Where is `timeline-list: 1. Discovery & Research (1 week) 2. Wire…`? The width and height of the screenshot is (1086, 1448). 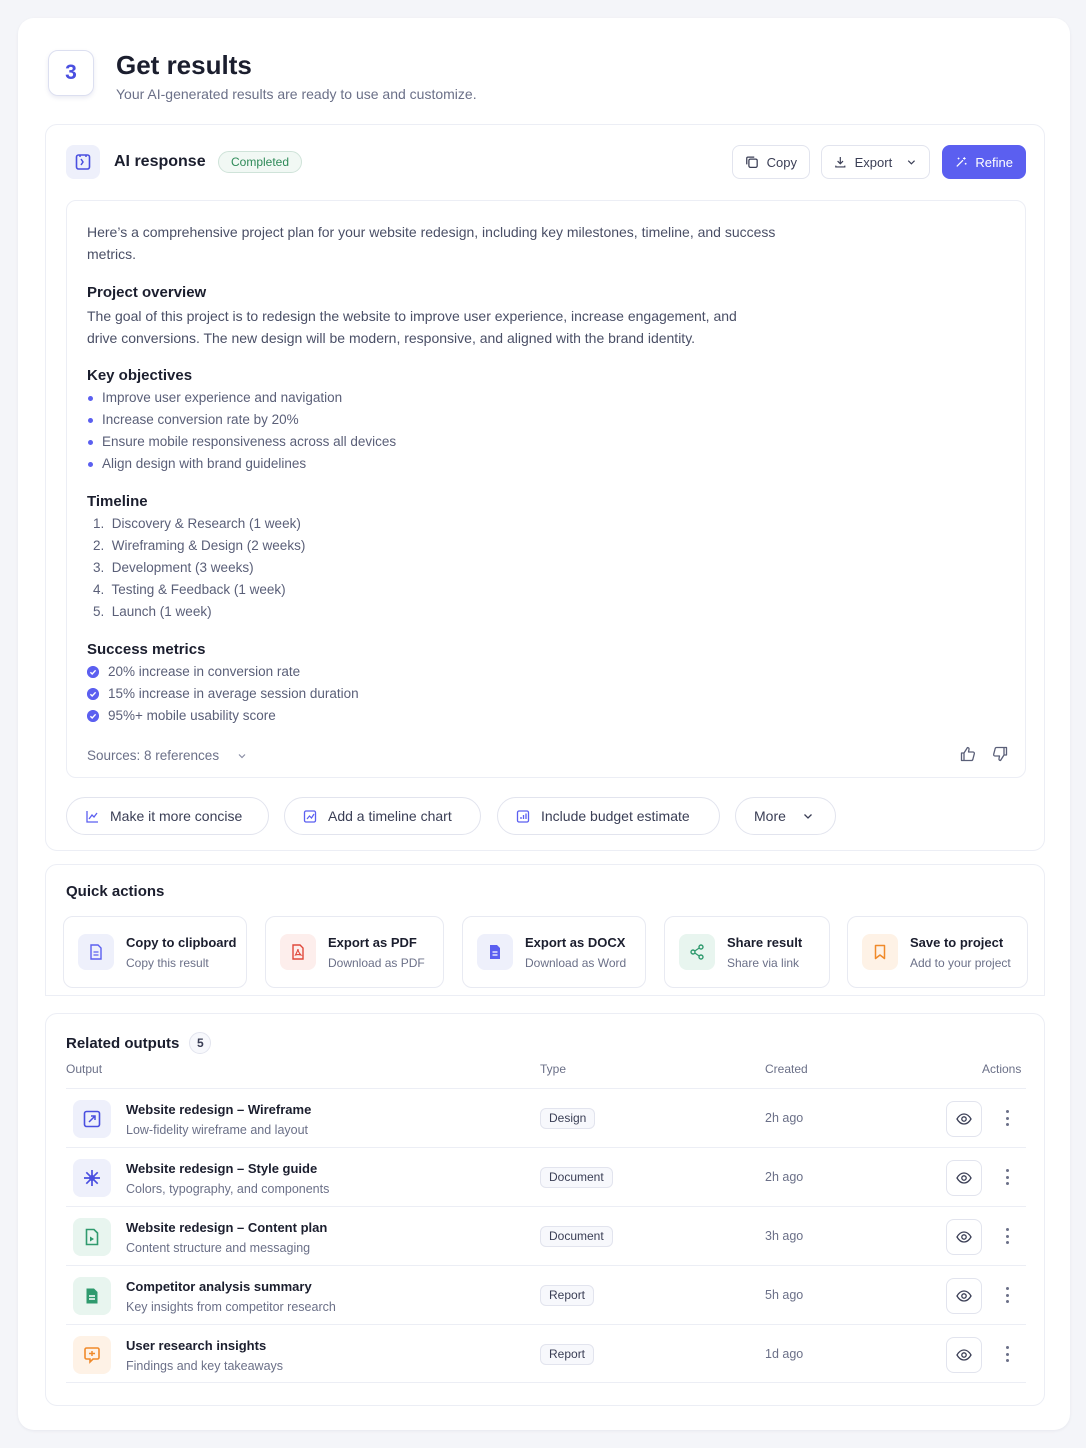 timeline-list: 1. Discovery & Research (1 week) 2. Wire… is located at coordinates (437, 568).